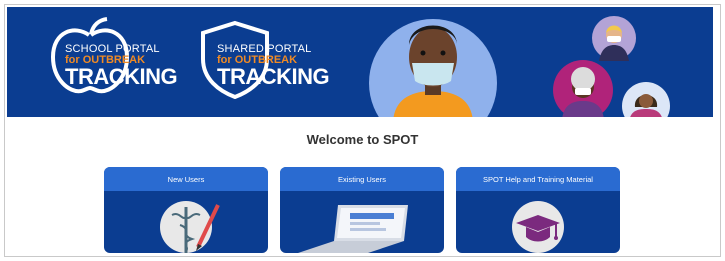  I want to click on page-title: Welcome to SPOT, so click(362, 139).